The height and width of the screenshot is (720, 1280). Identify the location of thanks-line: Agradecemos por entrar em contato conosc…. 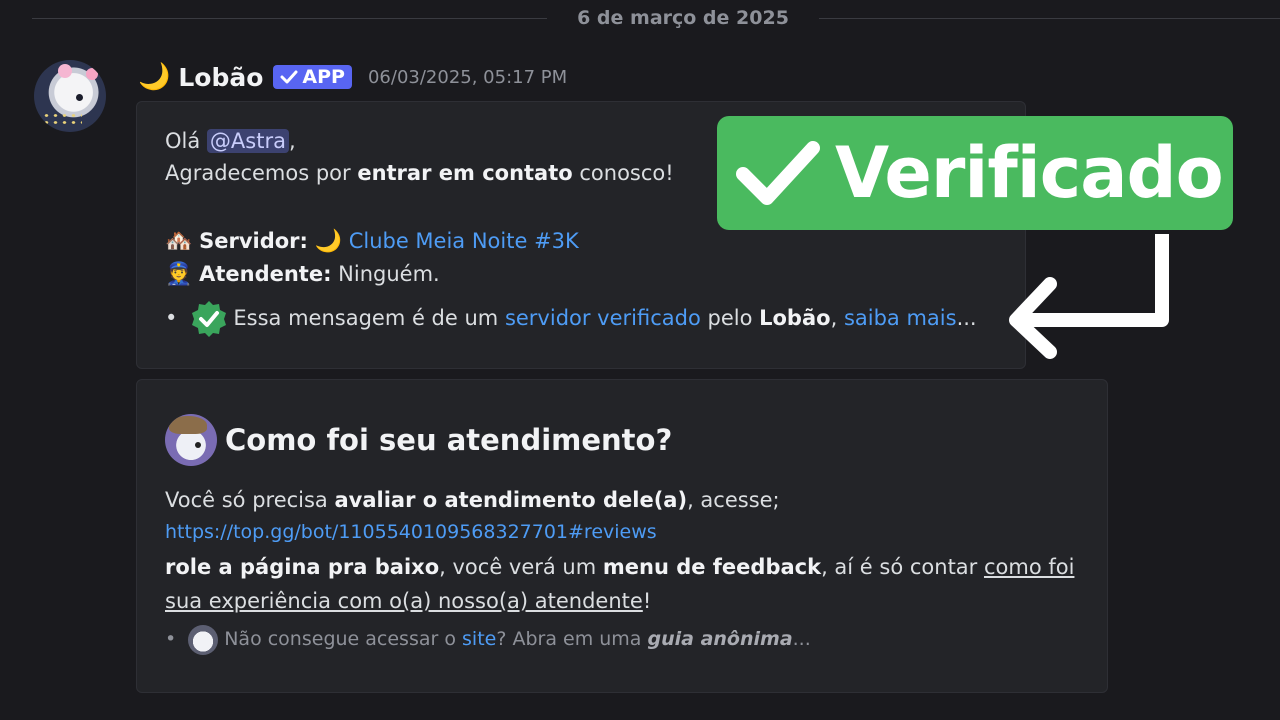
(419, 173).